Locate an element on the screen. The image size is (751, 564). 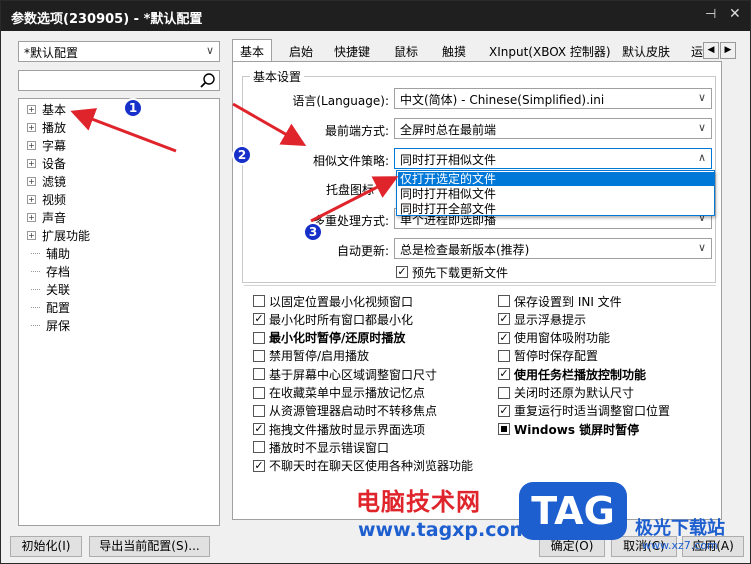
option-checkbox: ✓ 使用窗体吸附功能 is located at coordinates (554, 338).